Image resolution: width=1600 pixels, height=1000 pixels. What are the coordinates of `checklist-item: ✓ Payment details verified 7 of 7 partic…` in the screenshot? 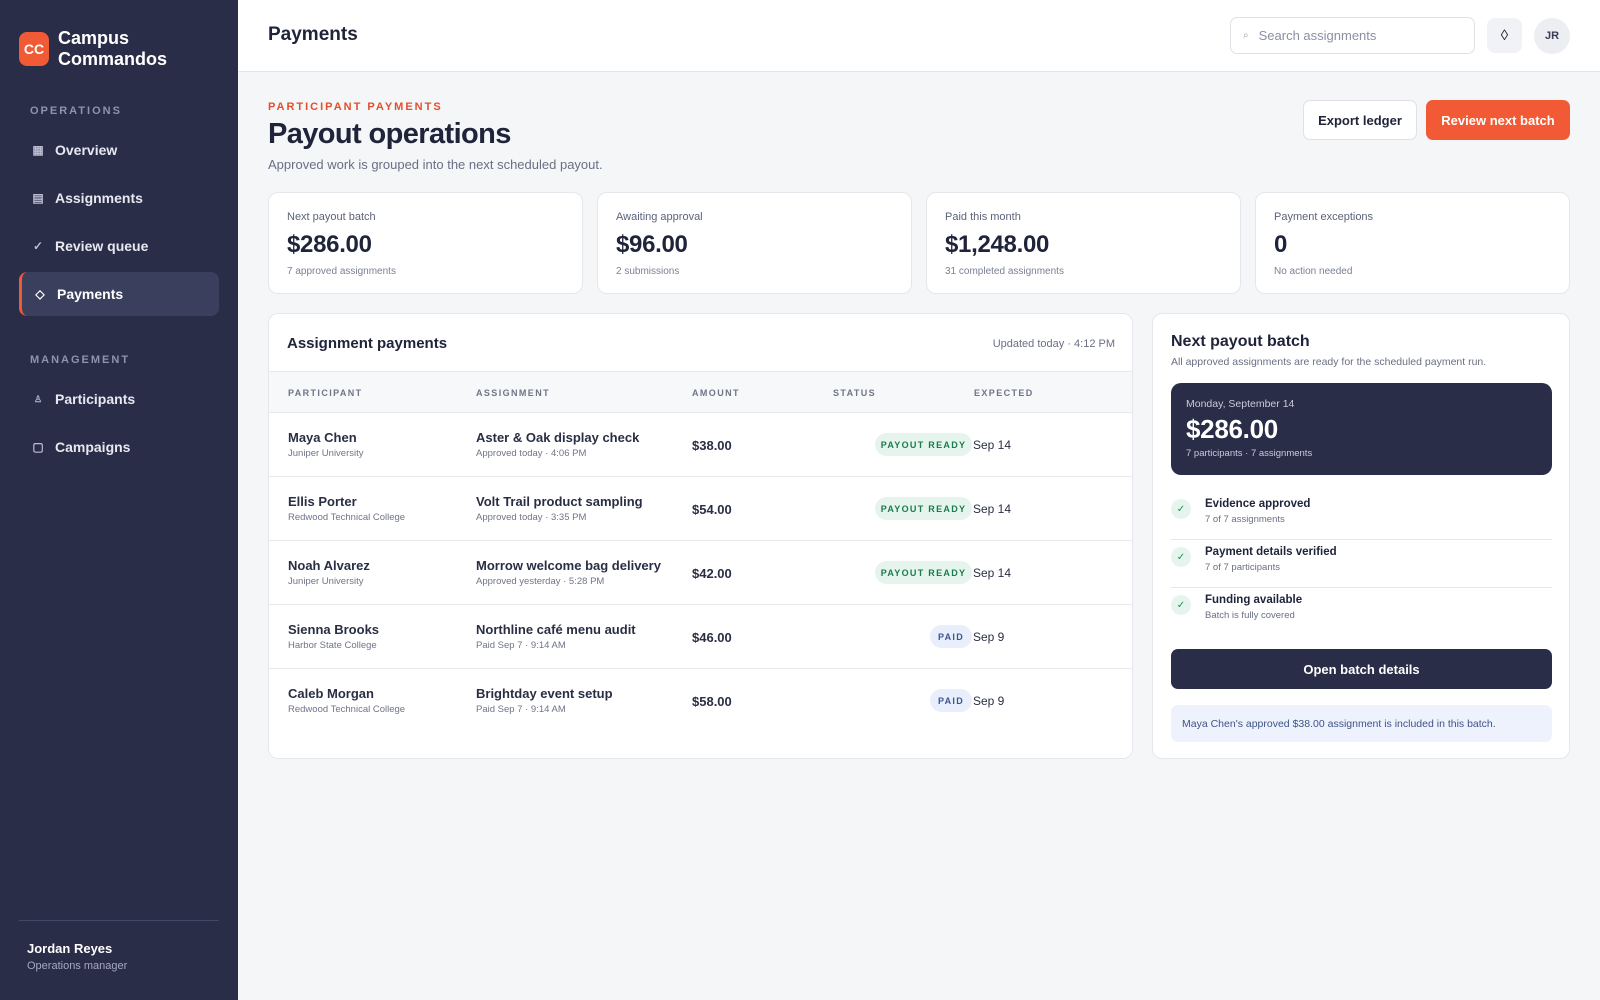 It's located at (1361, 564).